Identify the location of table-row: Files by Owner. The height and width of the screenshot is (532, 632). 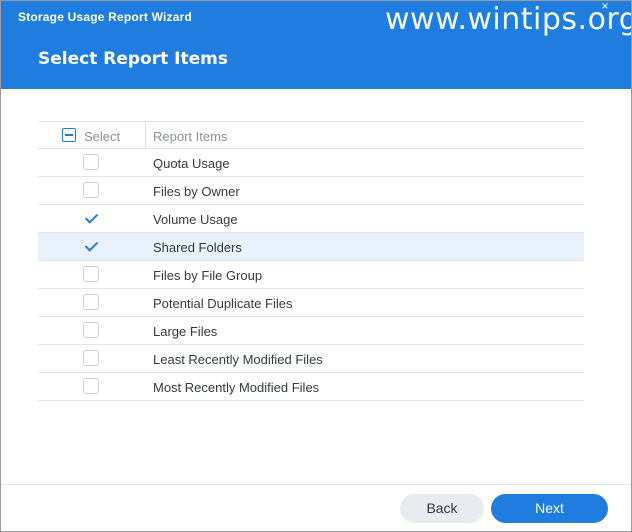
(311, 191).